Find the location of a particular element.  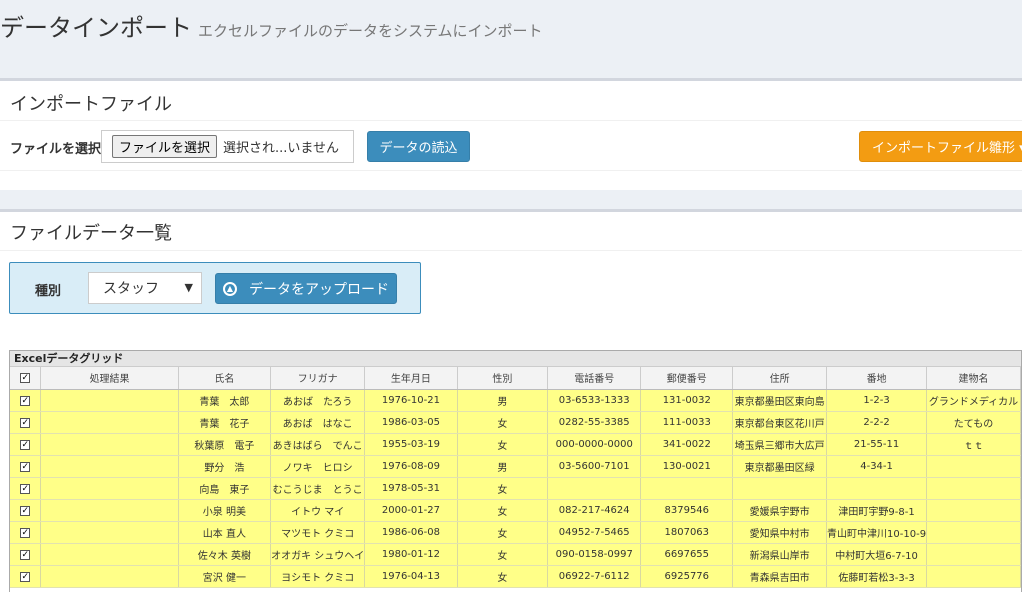

column-header: 郵便番号 is located at coordinates (687, 378).